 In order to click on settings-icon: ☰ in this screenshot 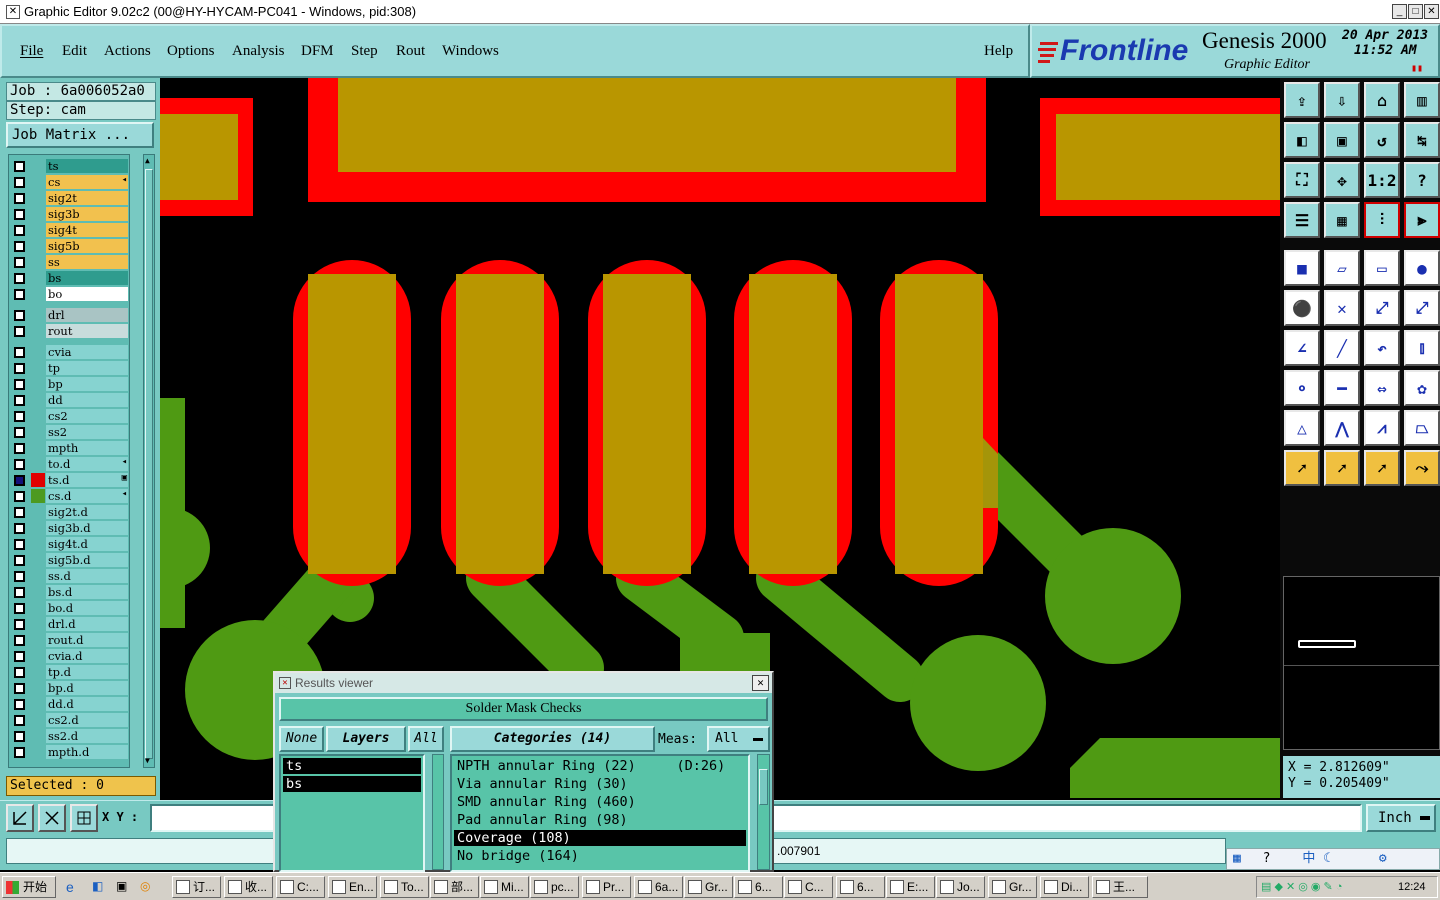, I will do `click(1302, 220)`.